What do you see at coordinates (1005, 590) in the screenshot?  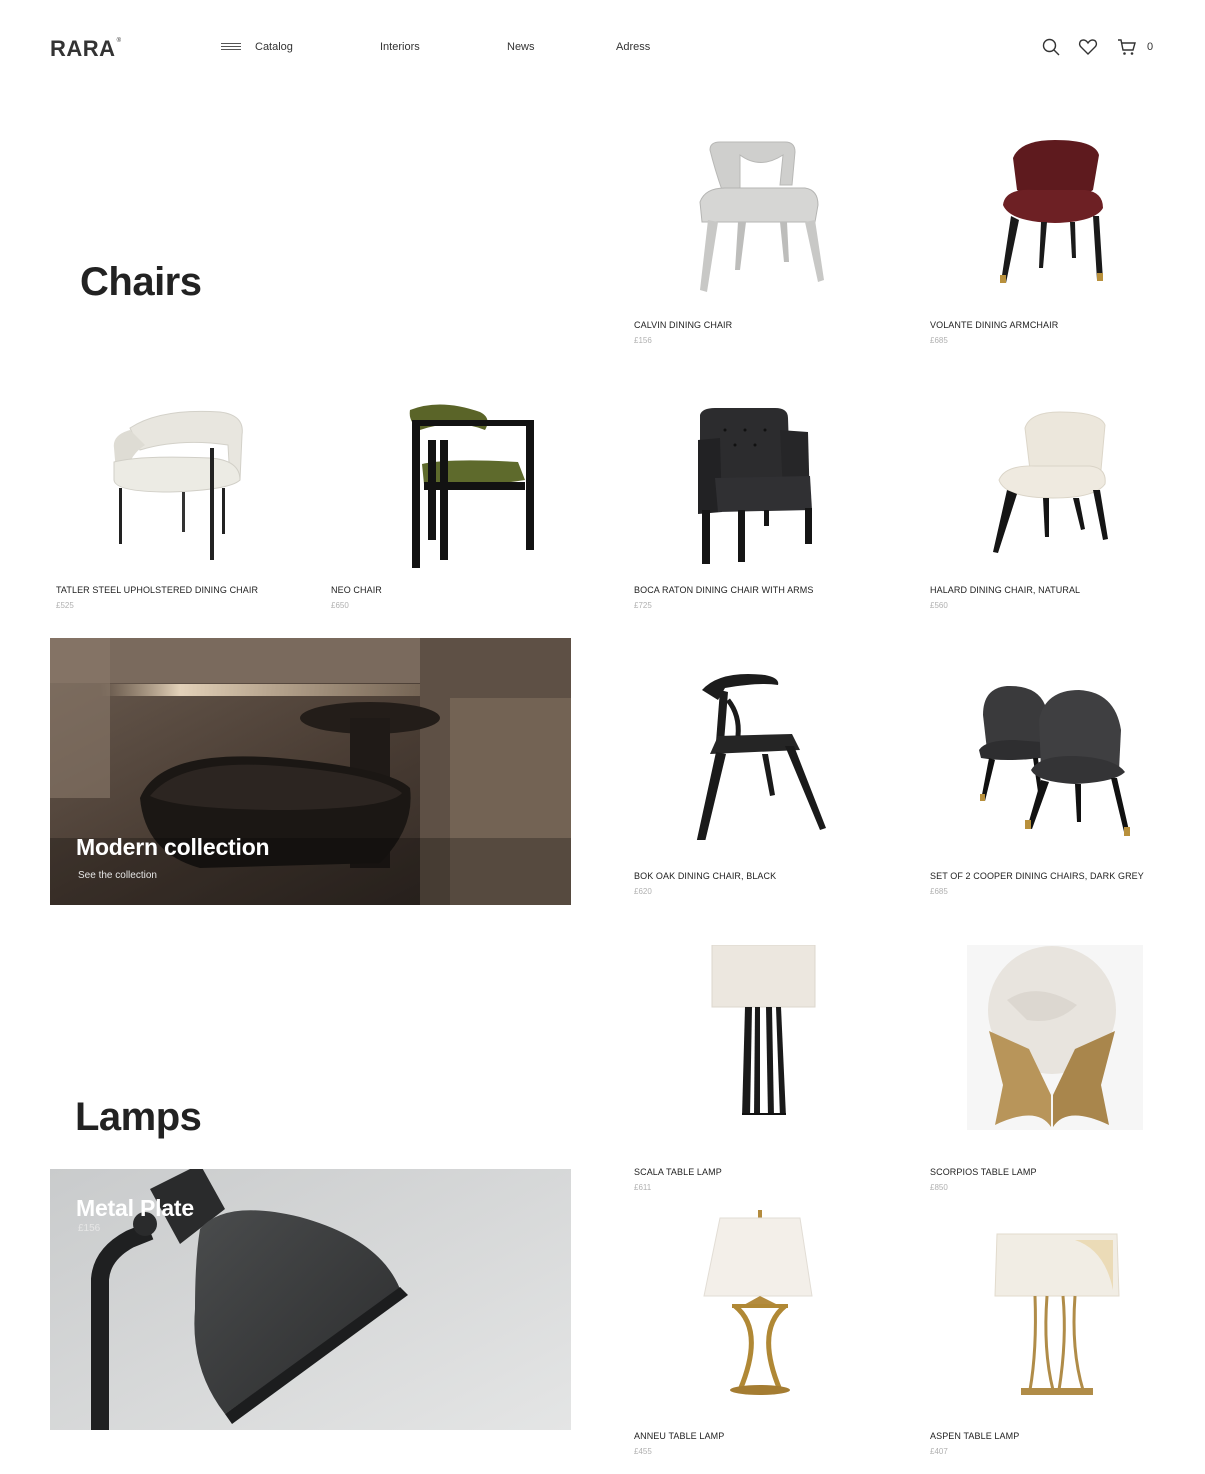 I see `product-name: HALARD DINING CHAIR, NATURAL` at bounding box center [1005, 590].